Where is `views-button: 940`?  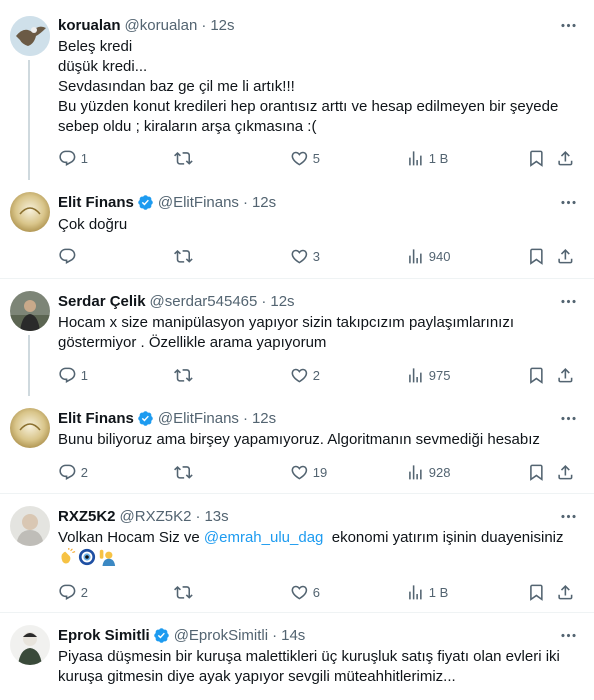
views-button: 940 is located at coordinates (428, 256).